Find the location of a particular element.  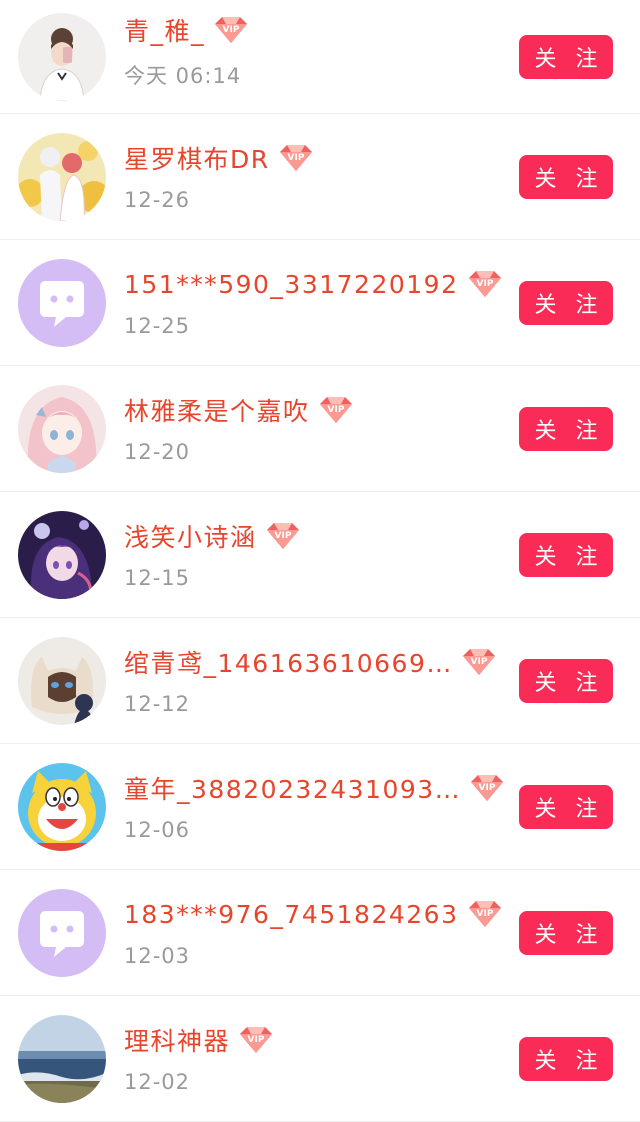

timestamp: 12-26 is located at coordinates (157, 200).